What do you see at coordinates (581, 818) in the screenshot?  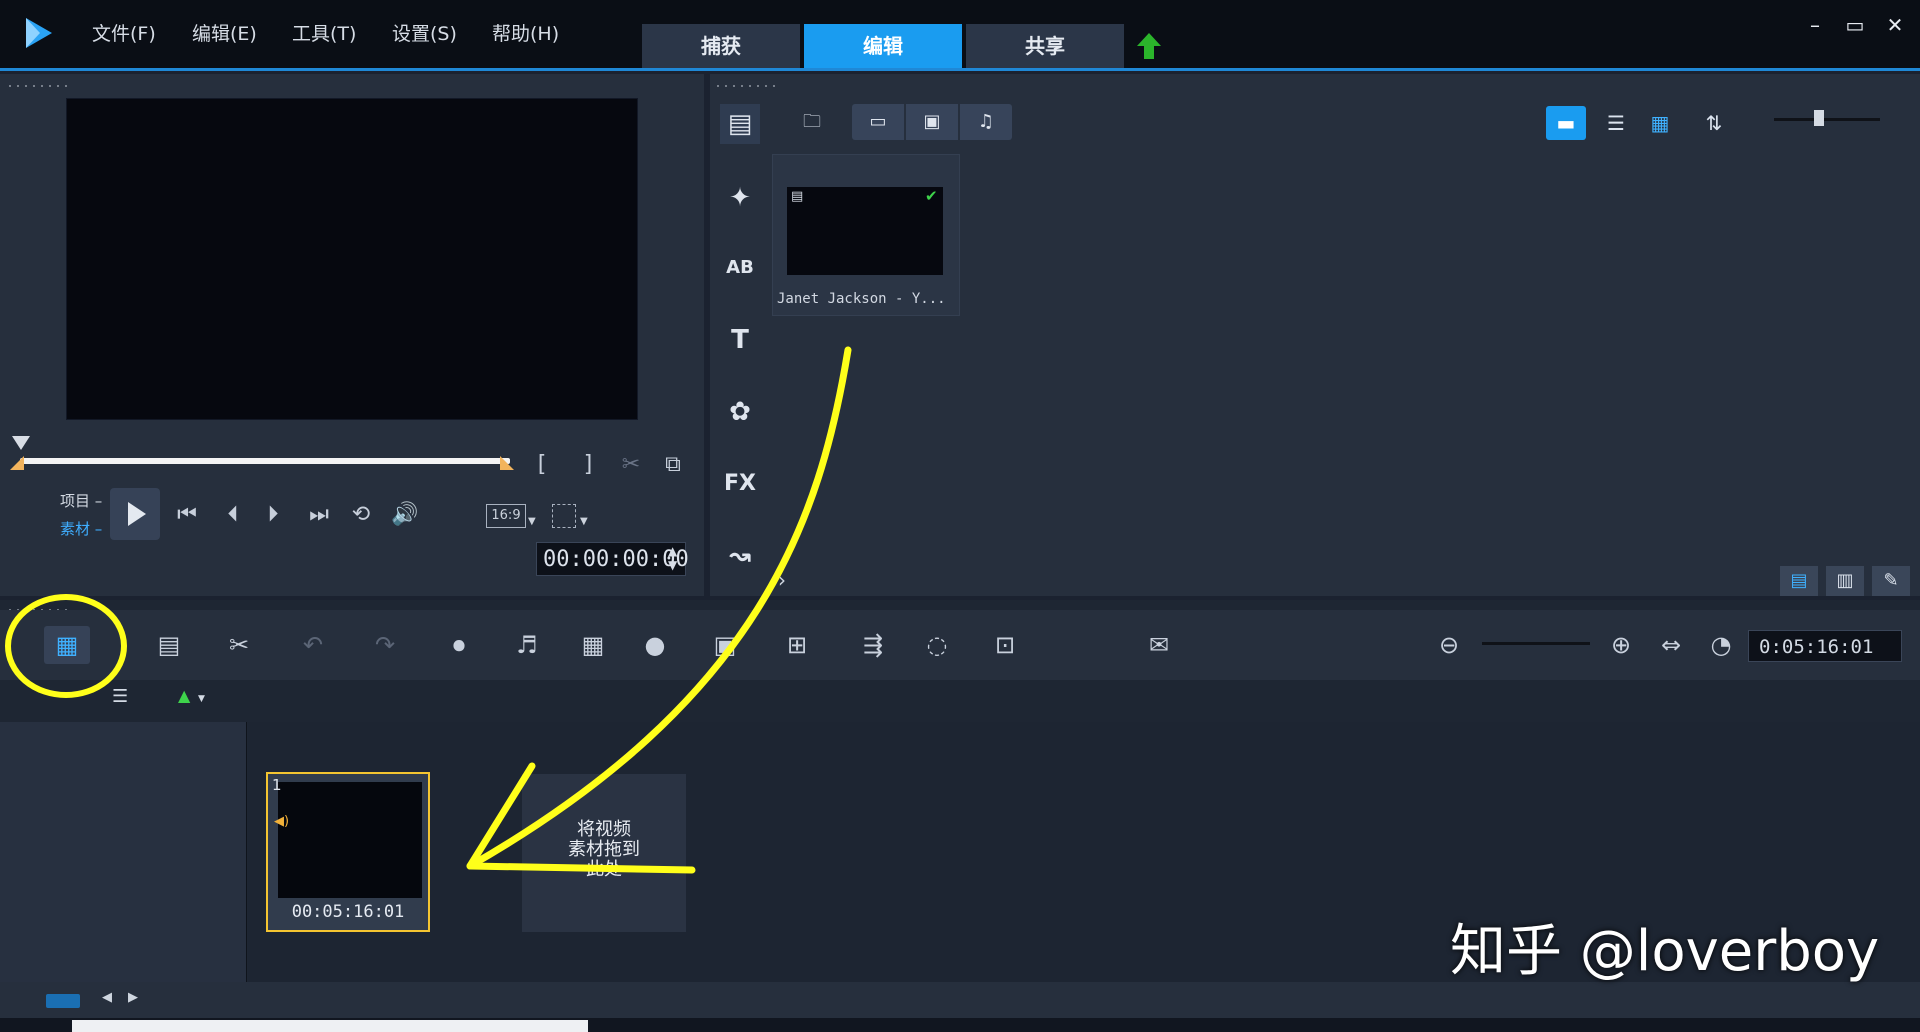 I see `annotation-arrowhead` at bounding box center [581, 818].